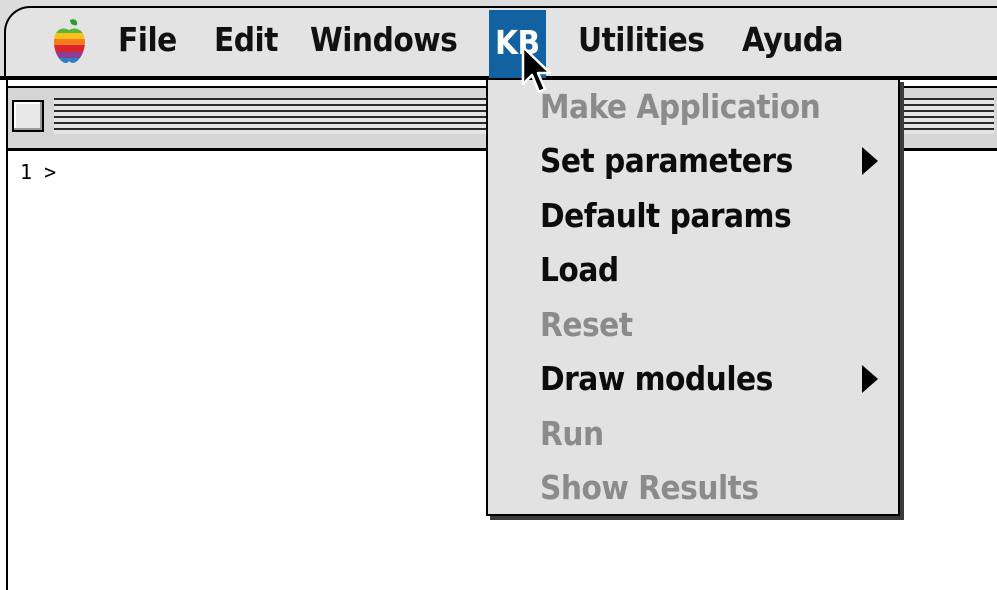 The width and height of the screenshot is (997, 590). What do you see at coordinates (38, 172) in the screenshot?
I see `listener-prompt: 1 >` at bounding box center [38, 172].